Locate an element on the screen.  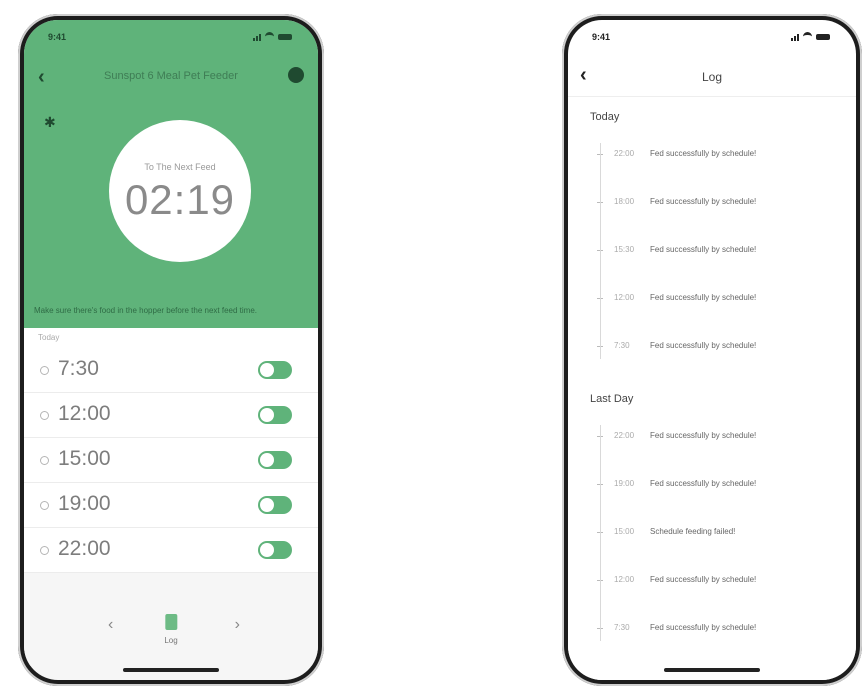
log-top-bar: ‹ Log is located at coordinates (712, 77).